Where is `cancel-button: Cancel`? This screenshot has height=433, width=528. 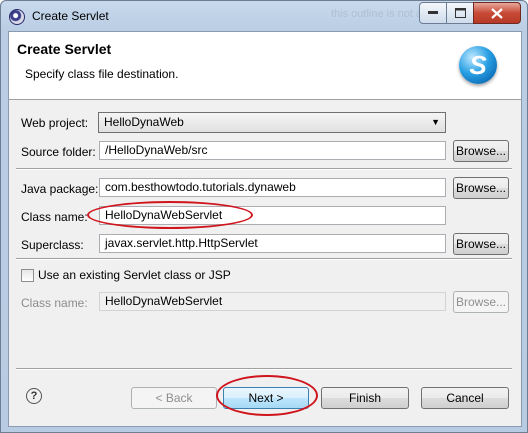 cancel-button: Cancel is located at coordinates (465, 398).